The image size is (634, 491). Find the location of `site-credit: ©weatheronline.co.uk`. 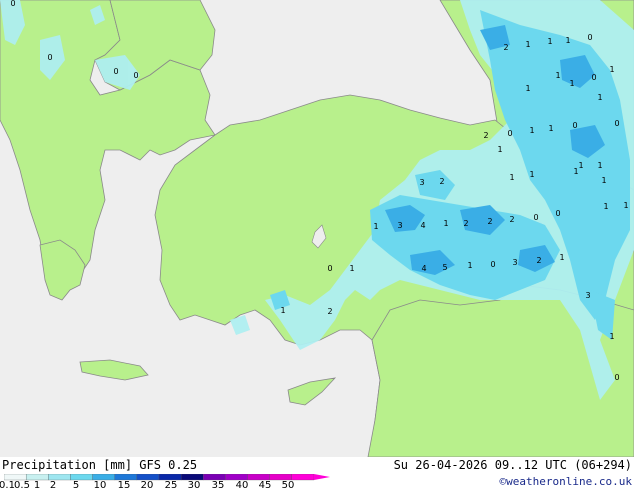

site-credit: ©weatheronline.co.uk is located at coordinates (566, 481).